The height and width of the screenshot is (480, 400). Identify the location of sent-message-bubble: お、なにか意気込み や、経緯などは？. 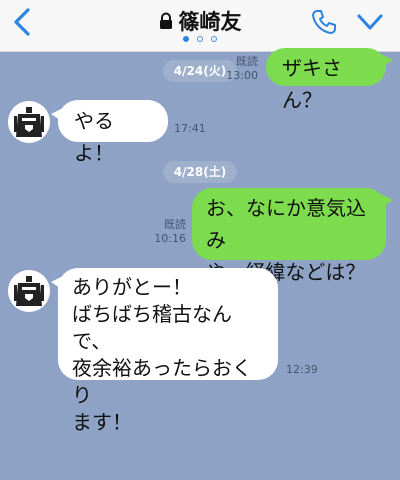
(292, 236).